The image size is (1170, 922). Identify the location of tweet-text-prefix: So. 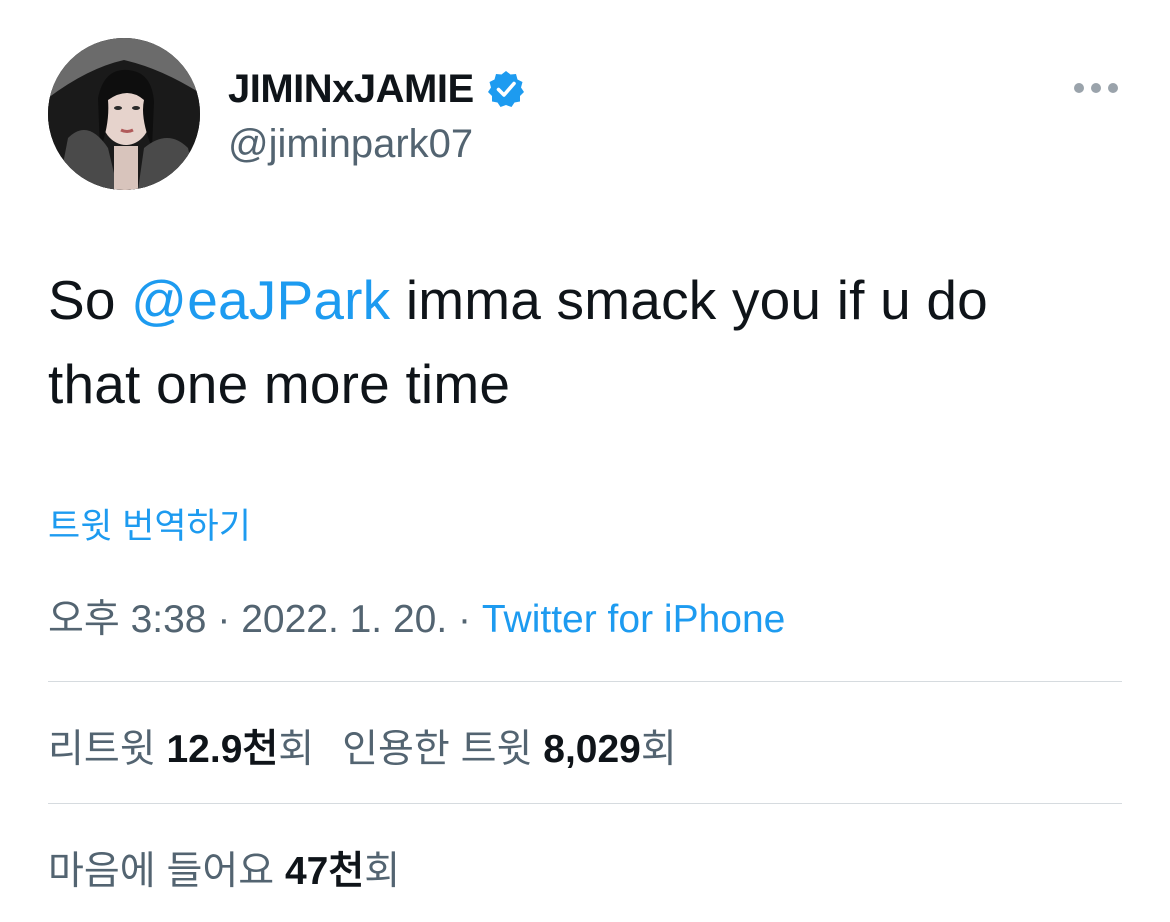
(90, 300).